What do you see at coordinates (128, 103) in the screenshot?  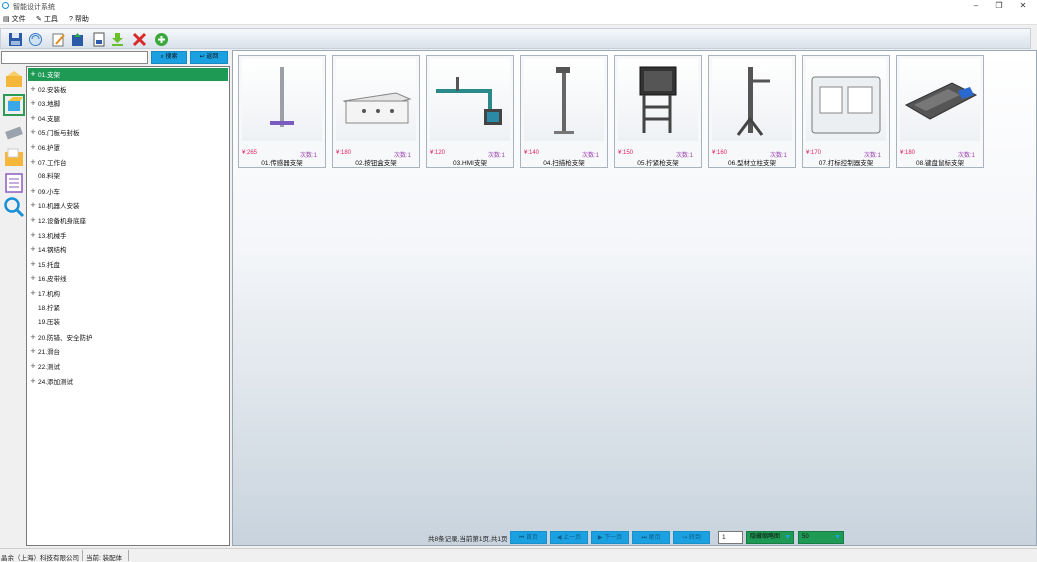 I see `tree-node: +03.地脚` at bounding box center [128, 103].